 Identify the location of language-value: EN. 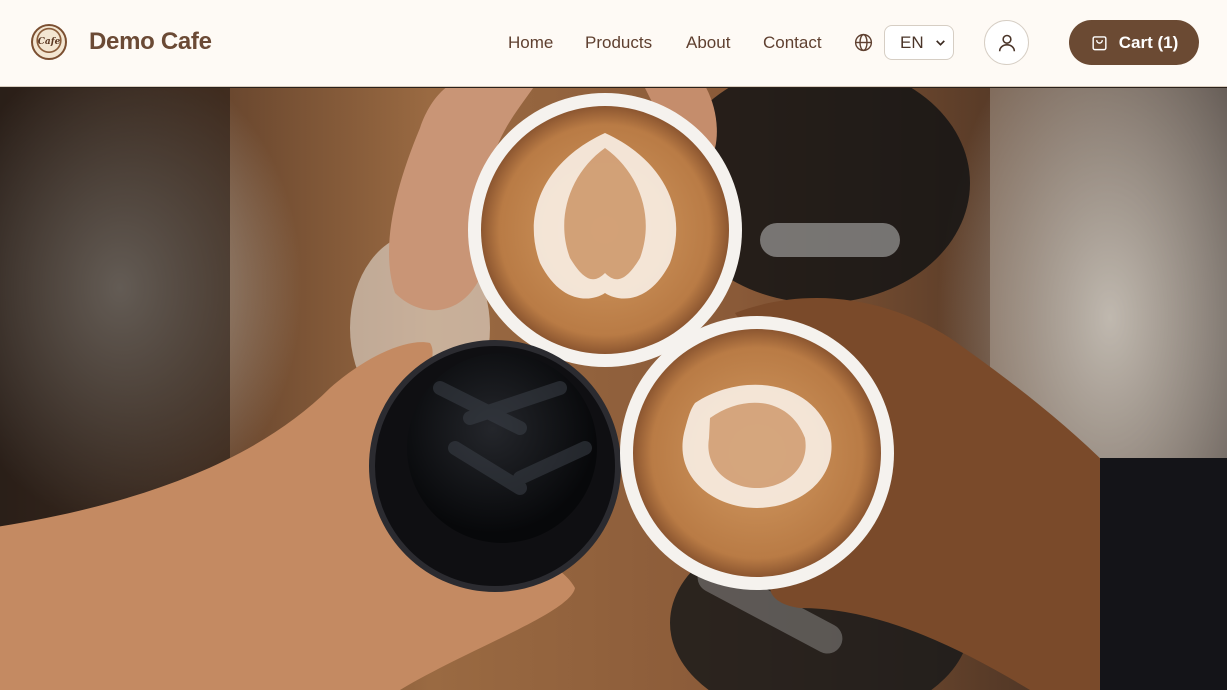
(912, 42).